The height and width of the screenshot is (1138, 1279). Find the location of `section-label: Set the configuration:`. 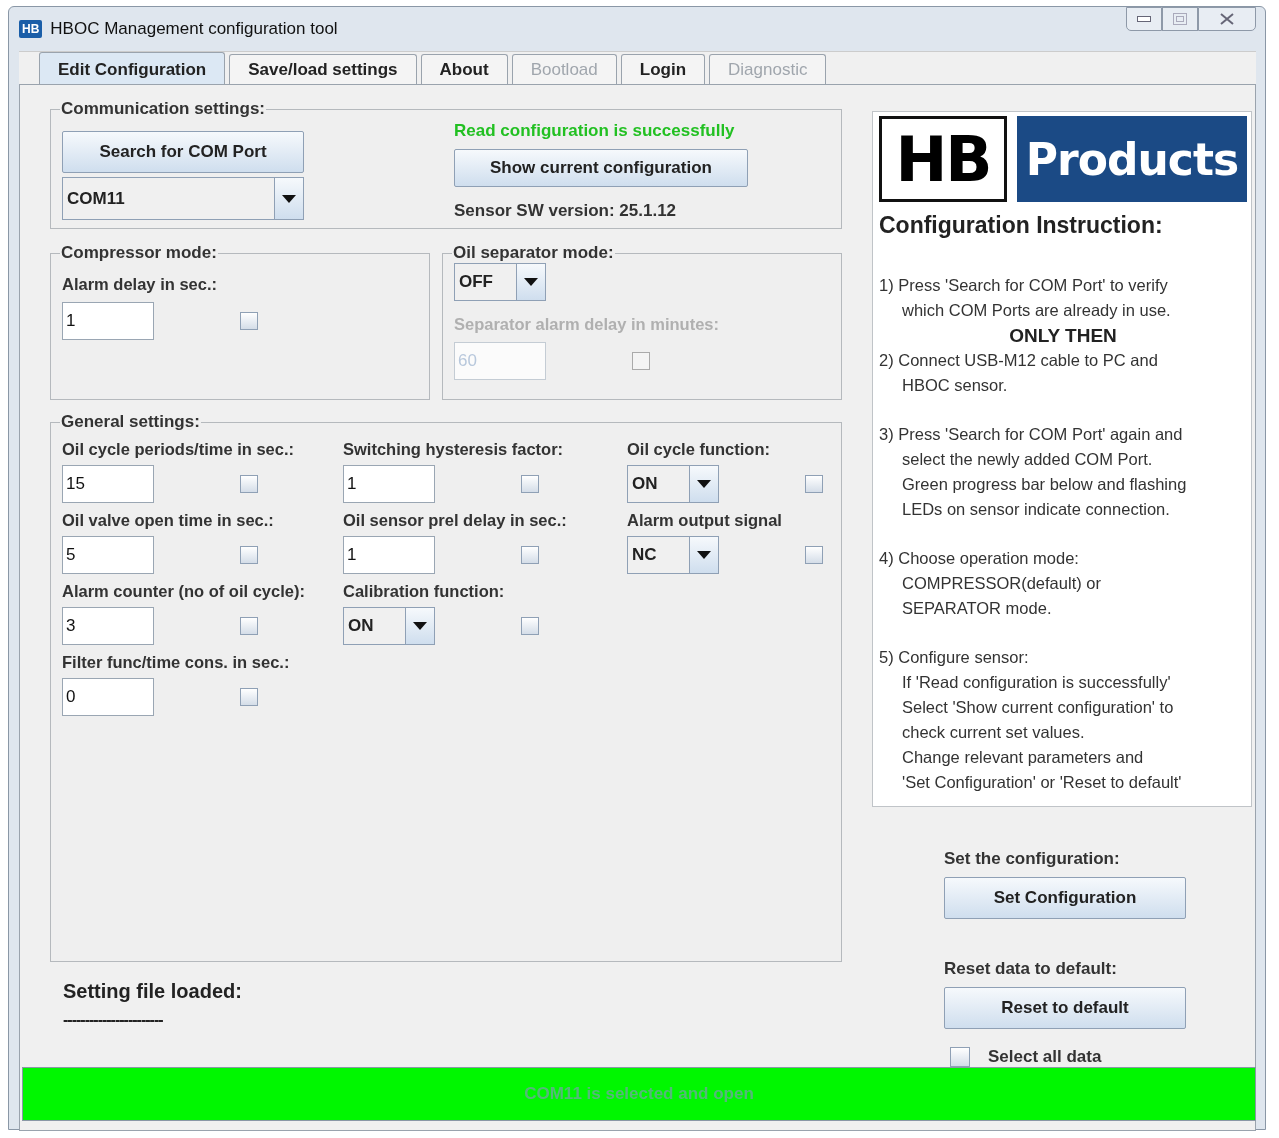

section-label: Set the configuration: is located at coordinates (1032, 859).